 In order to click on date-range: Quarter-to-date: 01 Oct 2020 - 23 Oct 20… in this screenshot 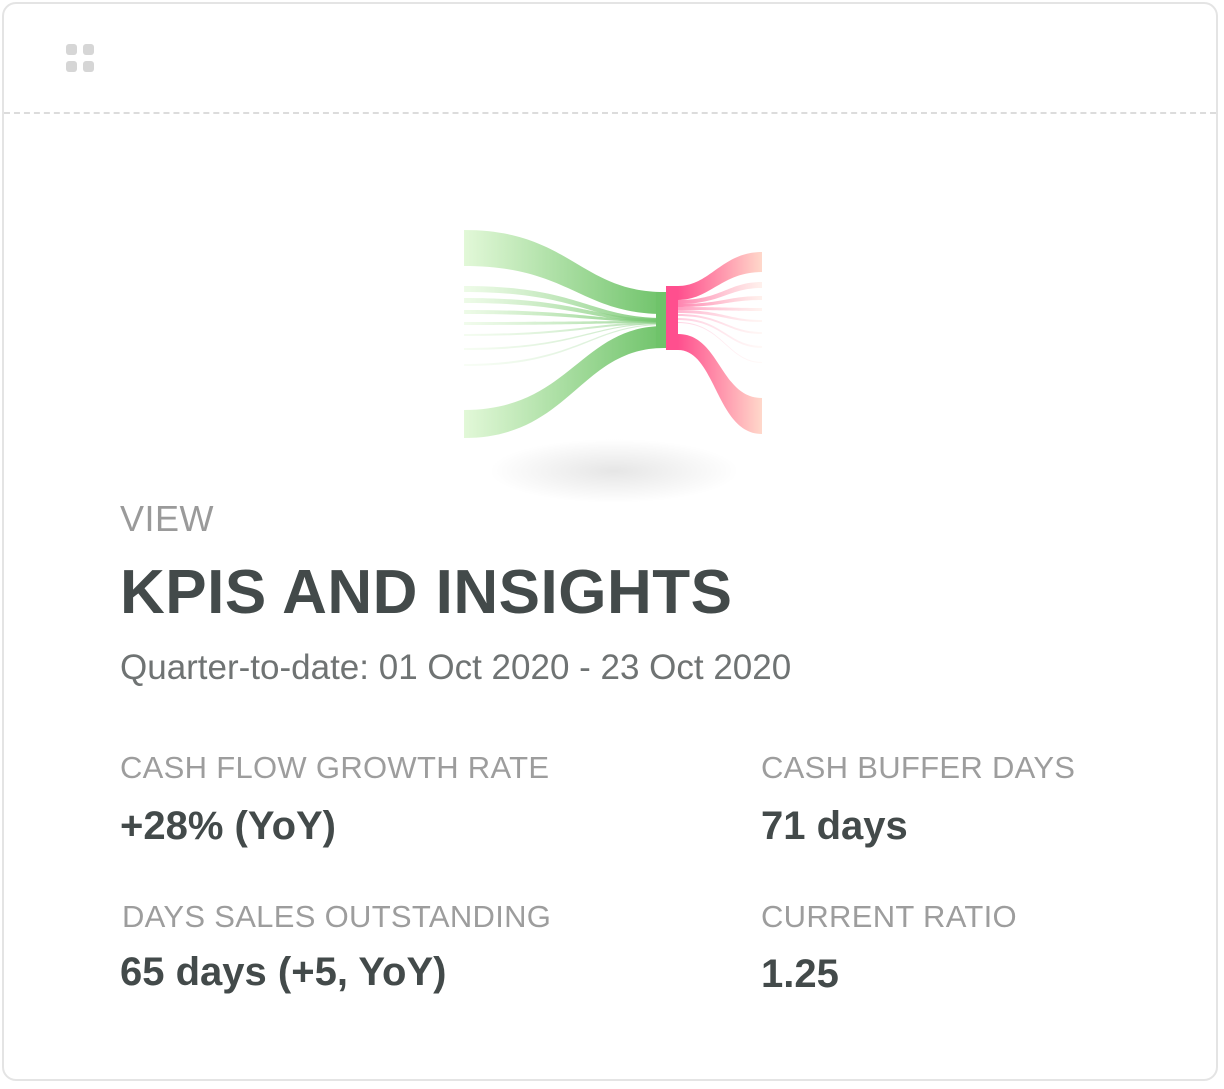, I will do `click(456, 667)`.